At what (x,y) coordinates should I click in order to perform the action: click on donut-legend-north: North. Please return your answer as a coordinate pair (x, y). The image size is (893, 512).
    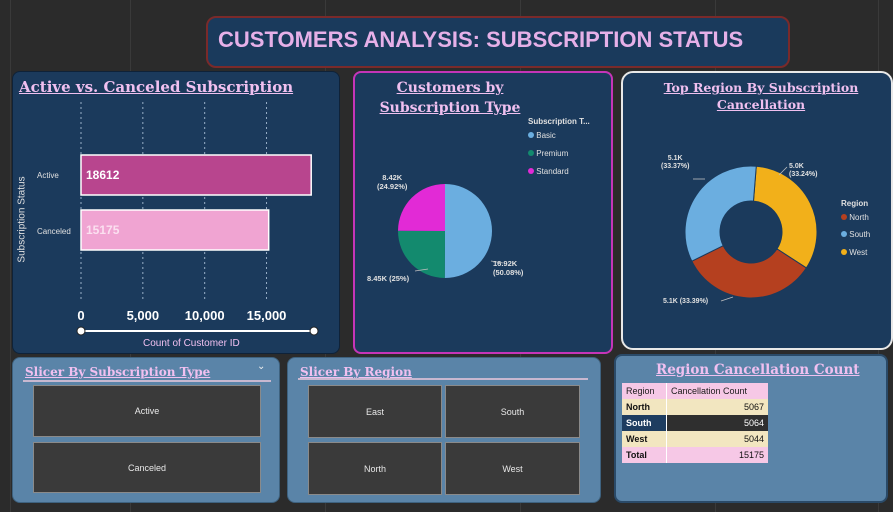
    Looking at the image, I should click on (855, 217).